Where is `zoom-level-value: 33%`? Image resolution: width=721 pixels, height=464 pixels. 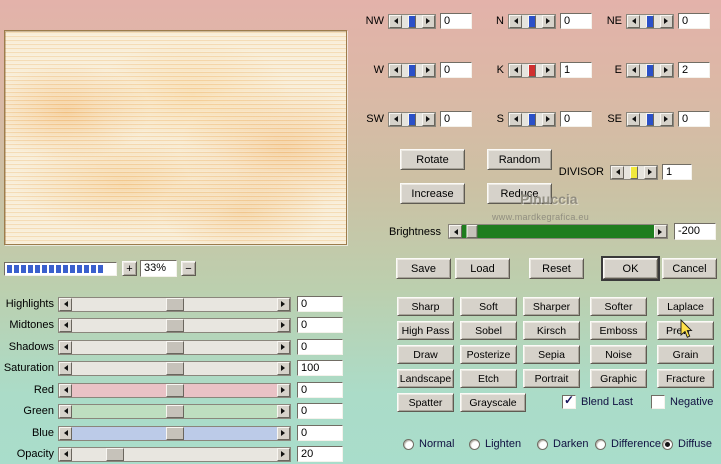
zoom-level-value: 33% is located at coordinates (158, 268).